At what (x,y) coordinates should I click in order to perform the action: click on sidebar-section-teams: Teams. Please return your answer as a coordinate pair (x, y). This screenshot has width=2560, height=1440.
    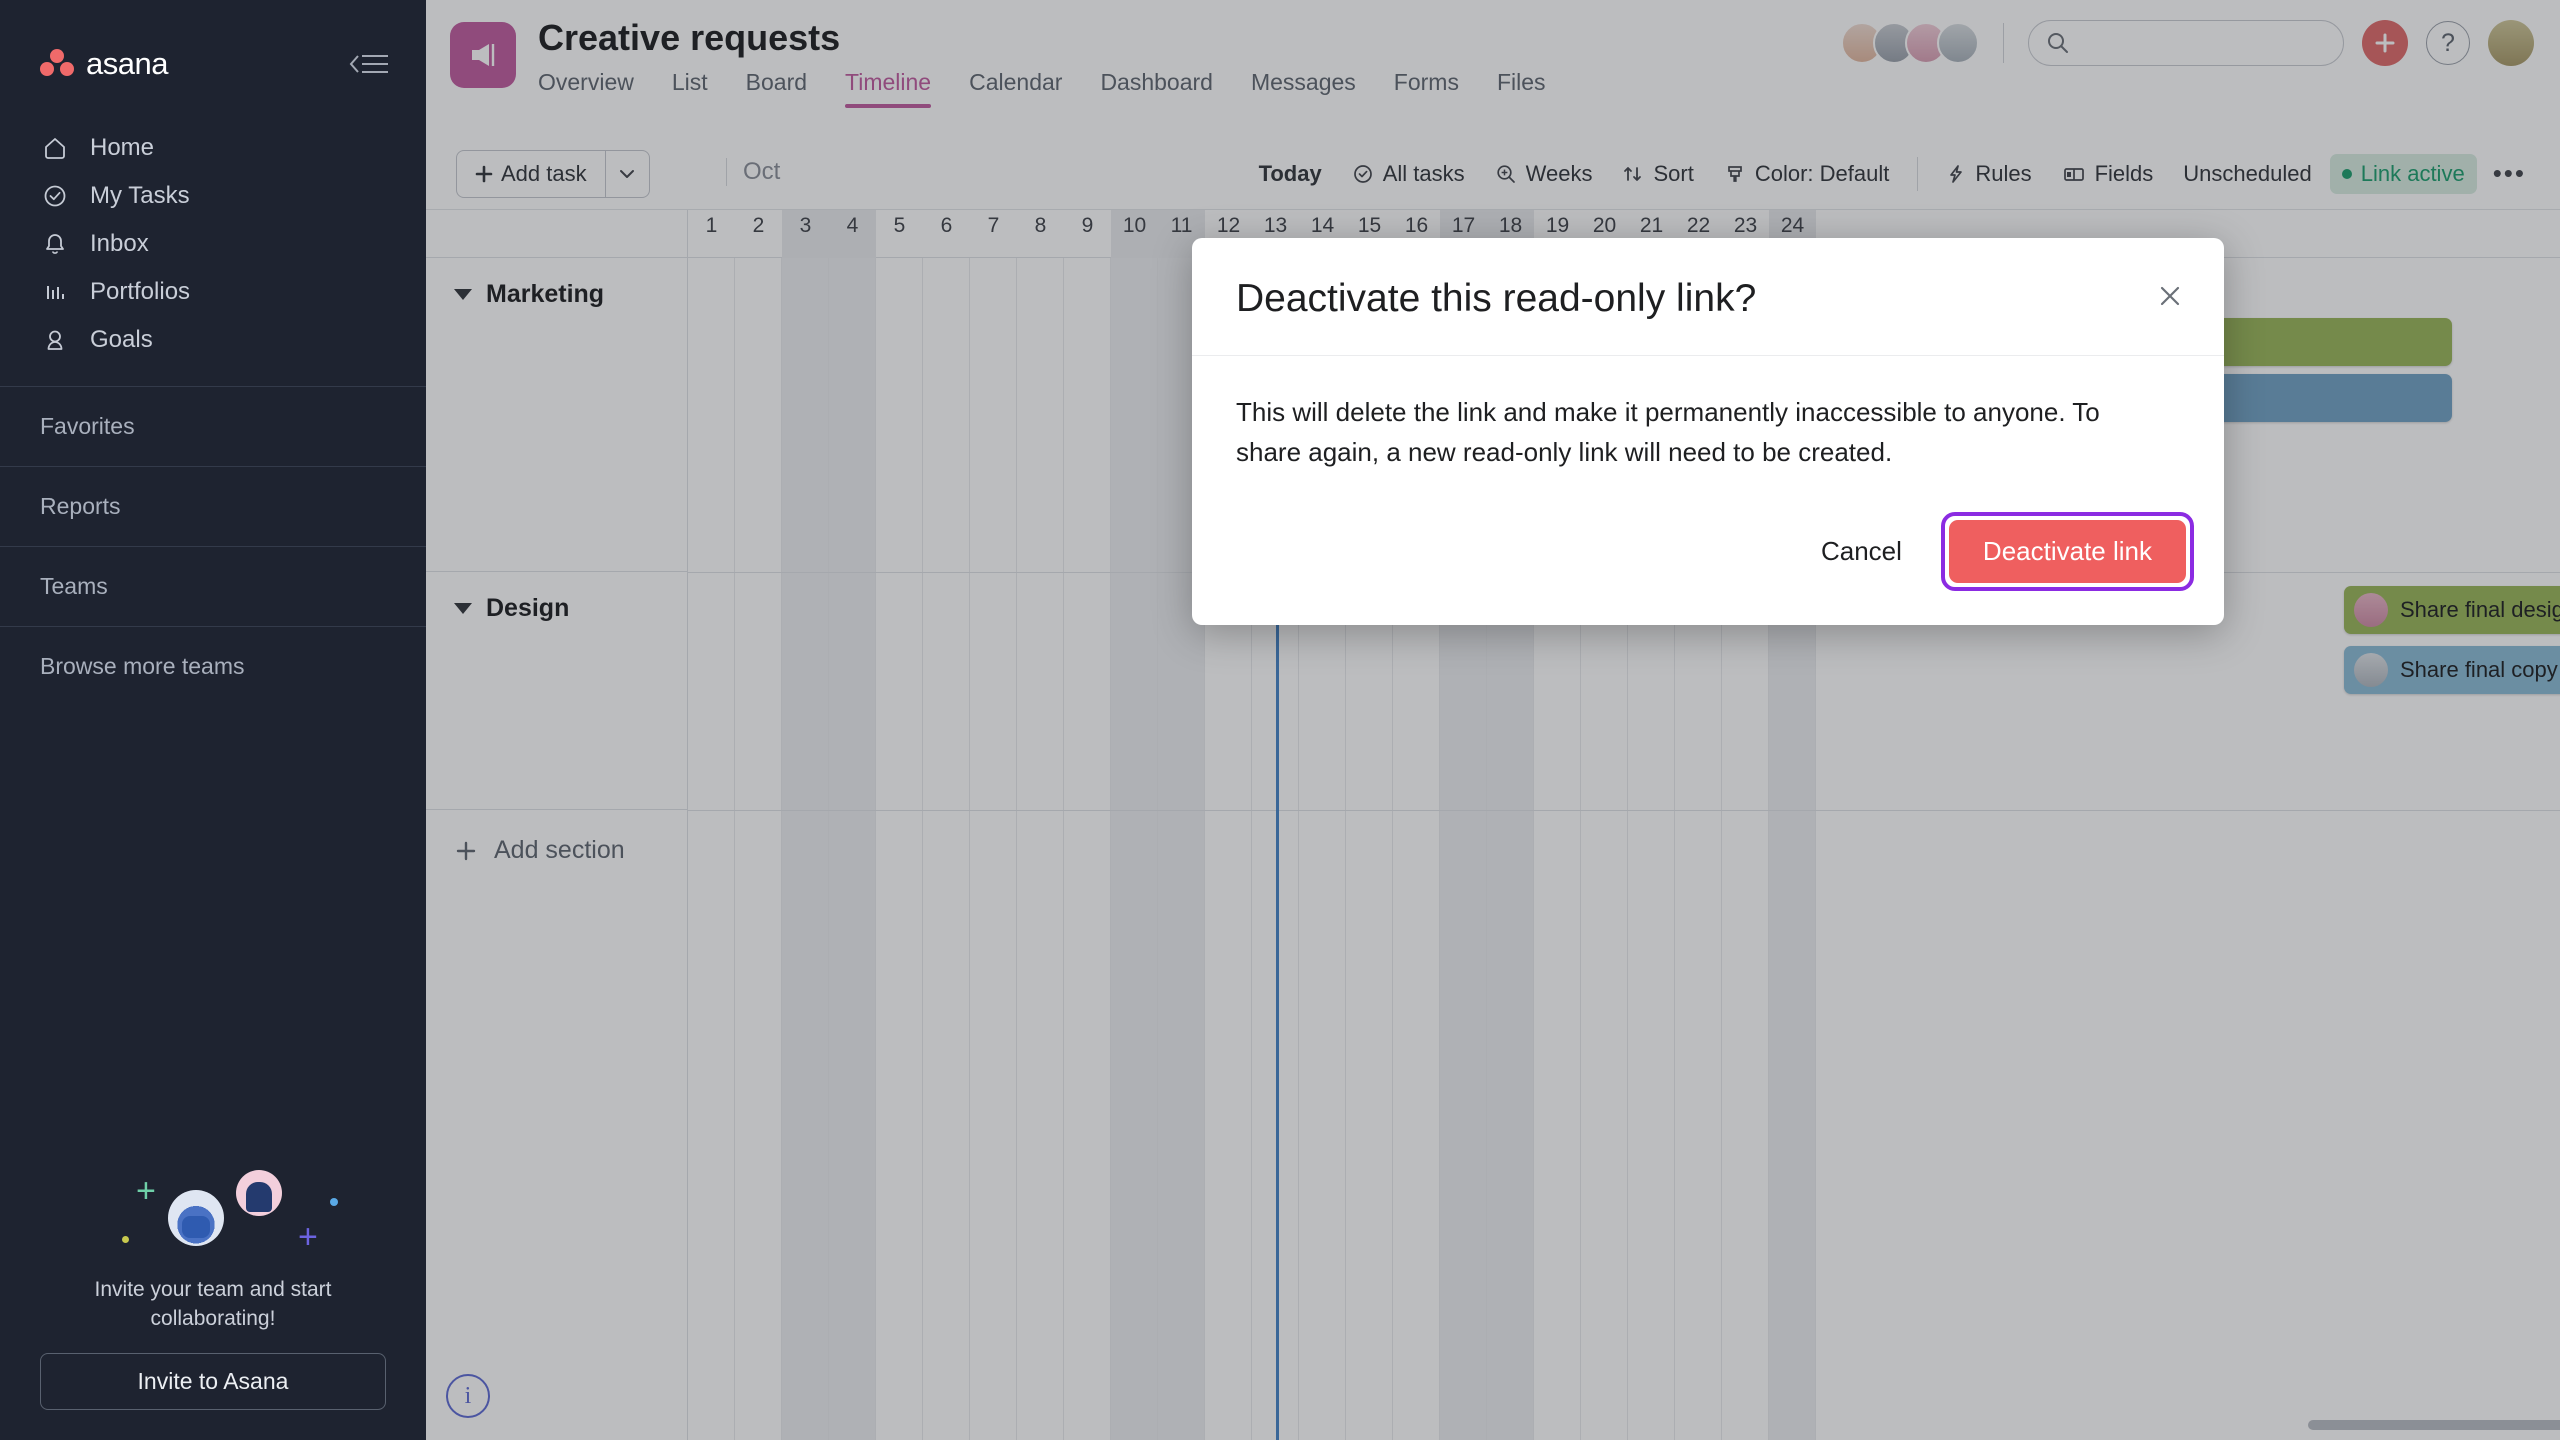
    Looking at the image, I should click on (213, 586).